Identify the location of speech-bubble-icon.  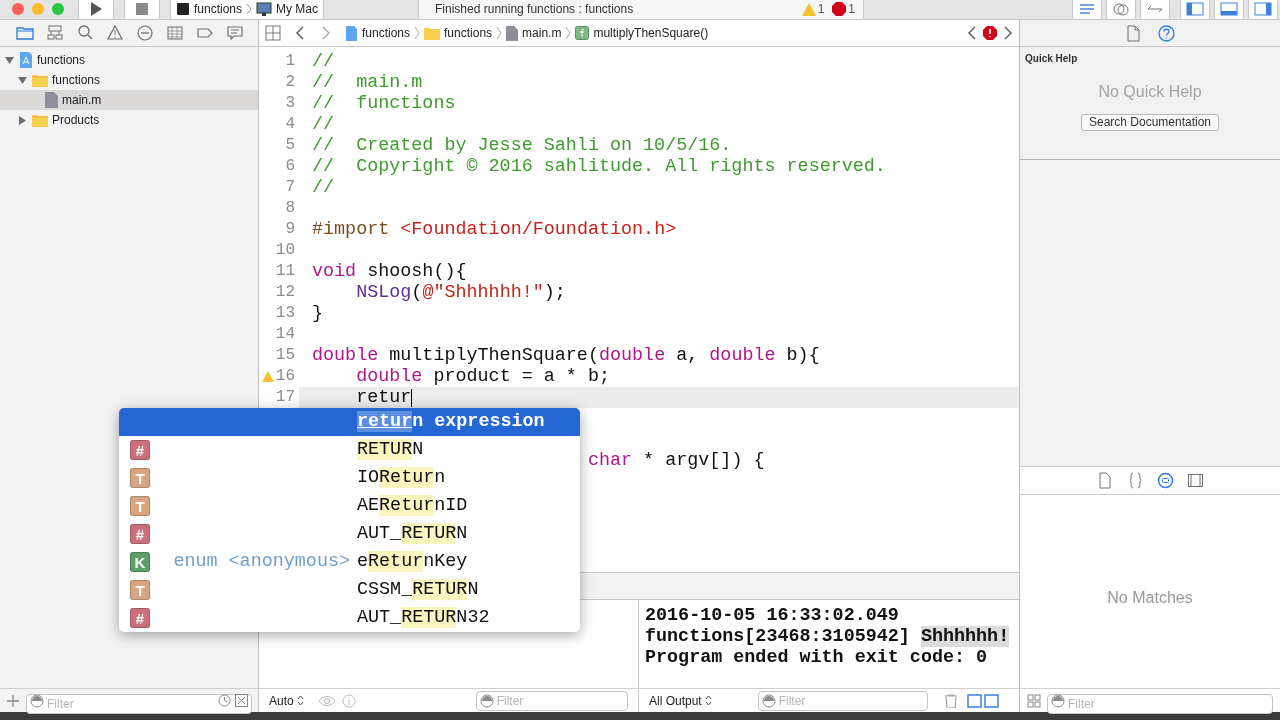
(235, 33).